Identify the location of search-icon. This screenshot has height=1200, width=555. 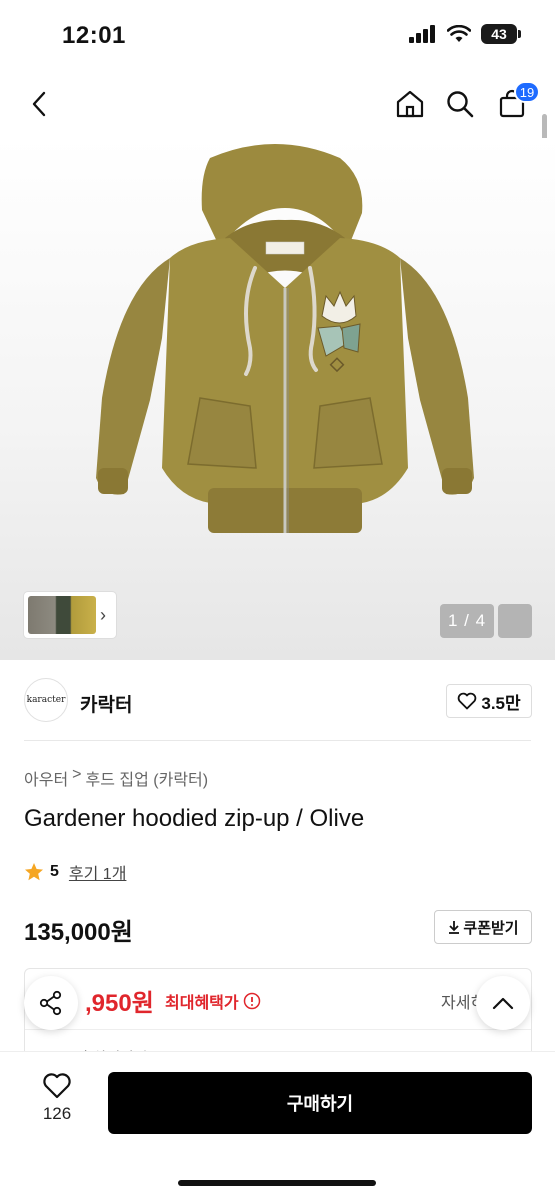
(460, 104).